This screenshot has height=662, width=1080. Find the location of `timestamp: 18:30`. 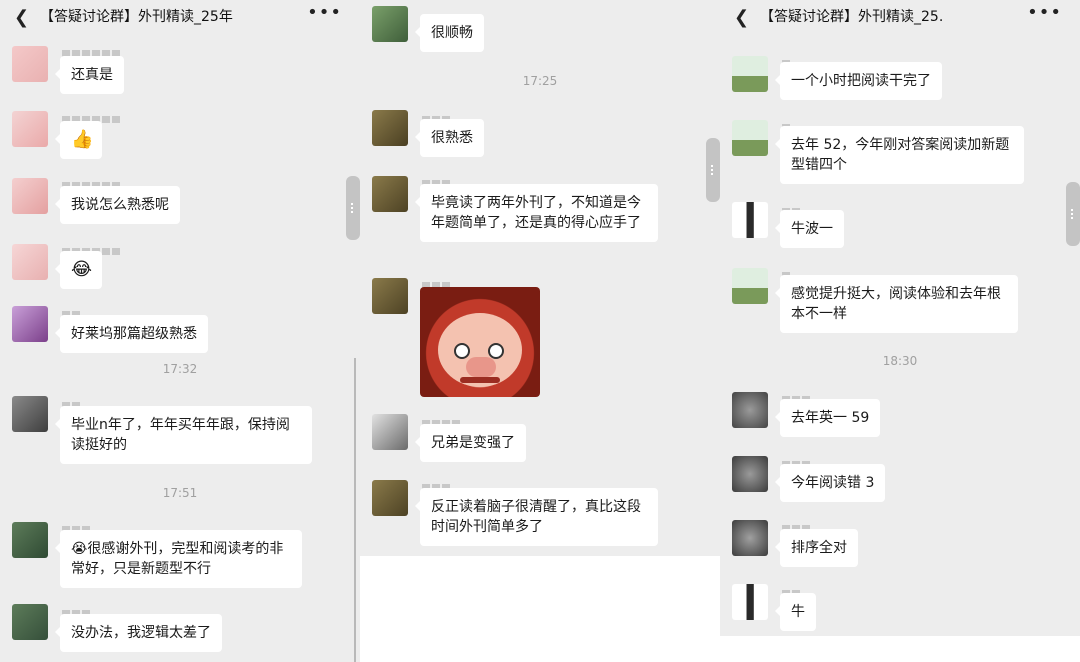

timestamp: 18:30 is located at coordinates (900, 361).